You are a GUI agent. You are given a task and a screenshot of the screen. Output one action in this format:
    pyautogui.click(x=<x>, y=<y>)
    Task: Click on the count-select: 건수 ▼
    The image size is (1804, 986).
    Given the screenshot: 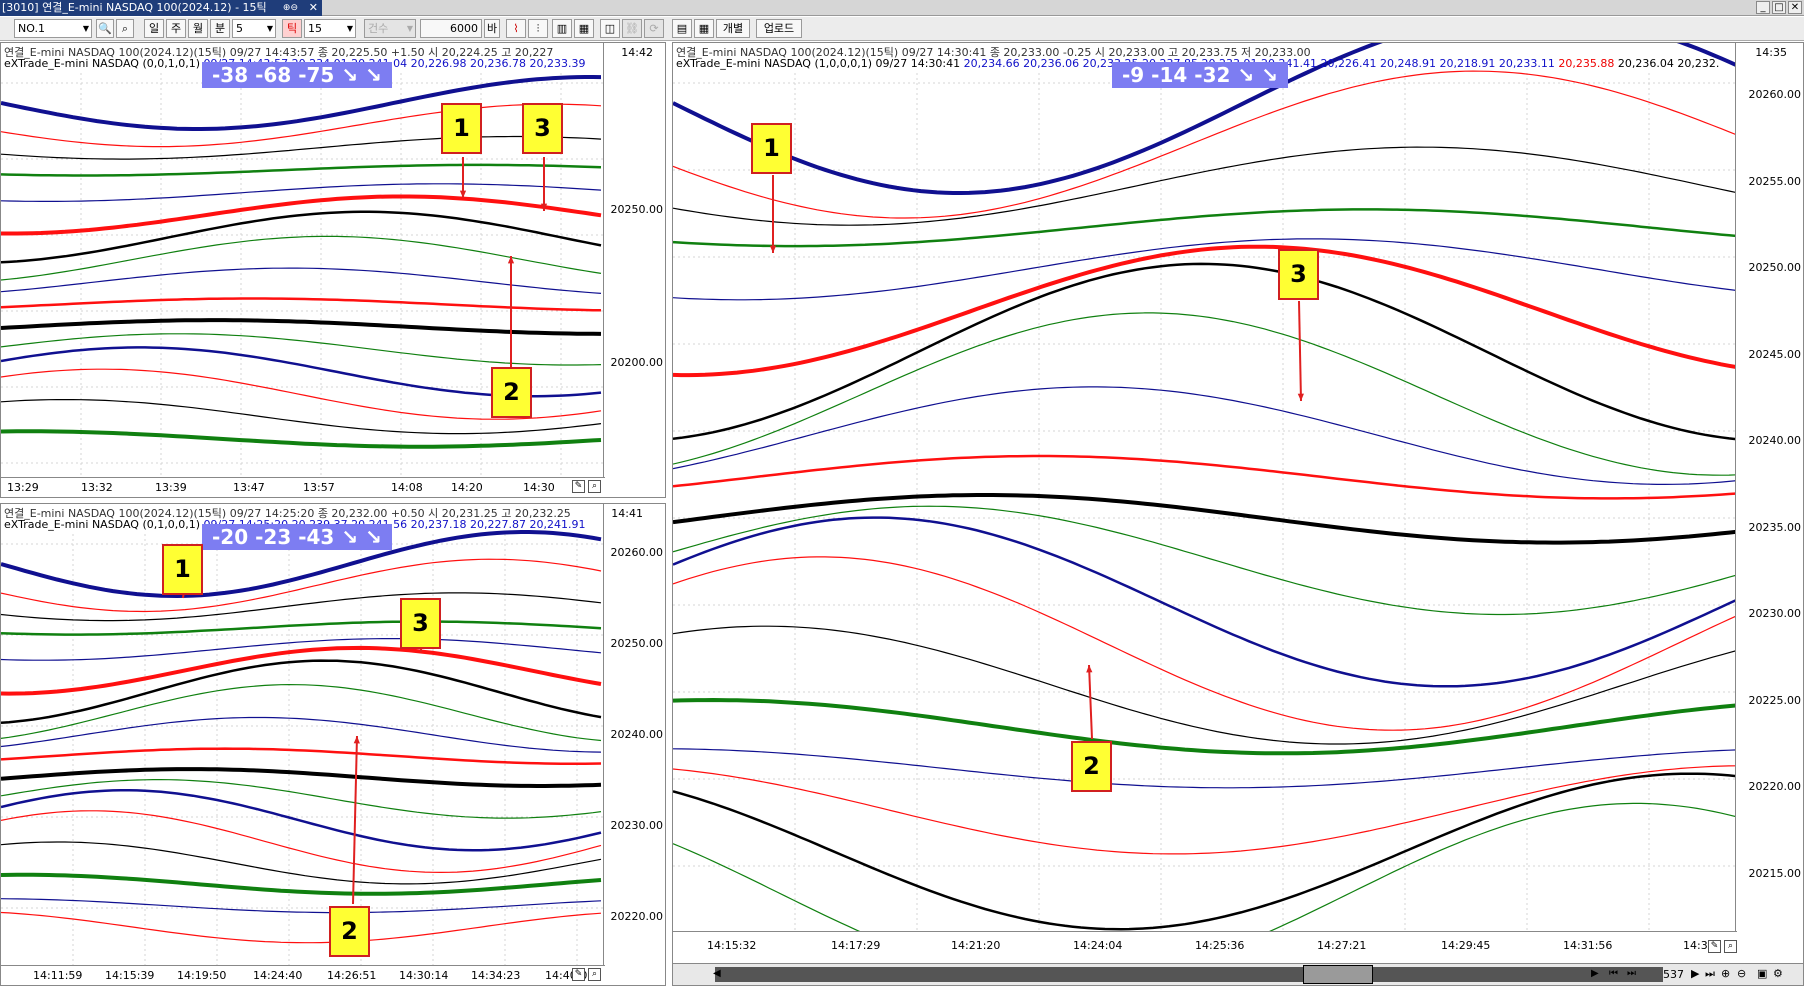 What is the action you would take?
    pyautogui.click(x=390, y=28)
    